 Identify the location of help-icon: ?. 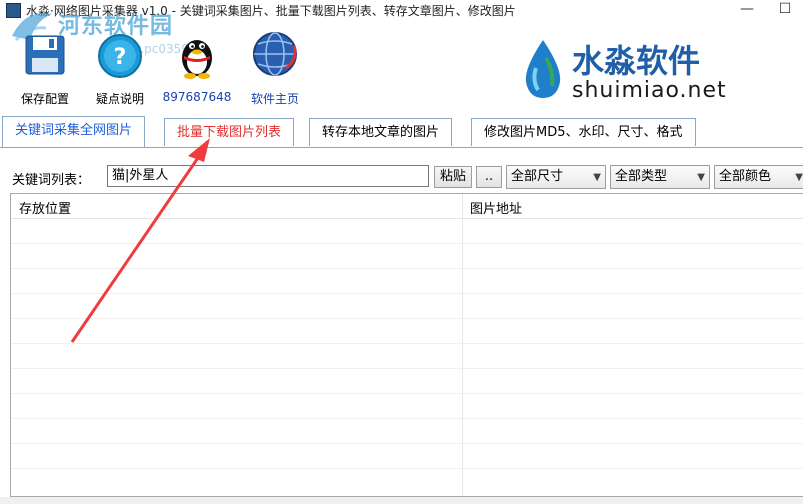
(120, 52).